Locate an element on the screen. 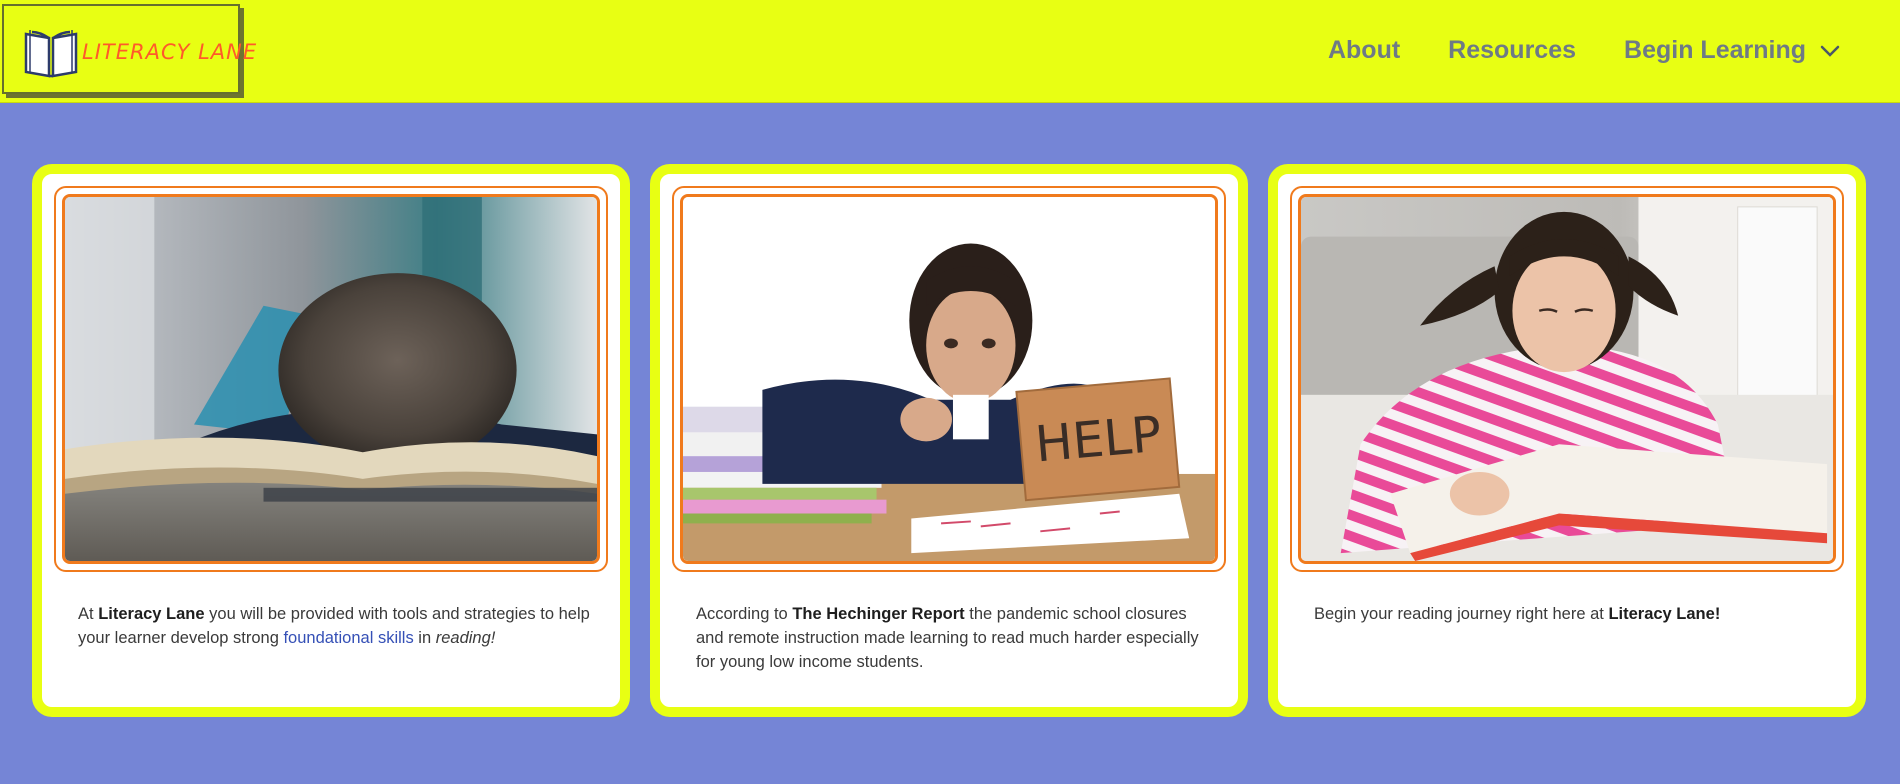  girl-holding-help-sign-photo: HELP is located at coordinates (949, 379).